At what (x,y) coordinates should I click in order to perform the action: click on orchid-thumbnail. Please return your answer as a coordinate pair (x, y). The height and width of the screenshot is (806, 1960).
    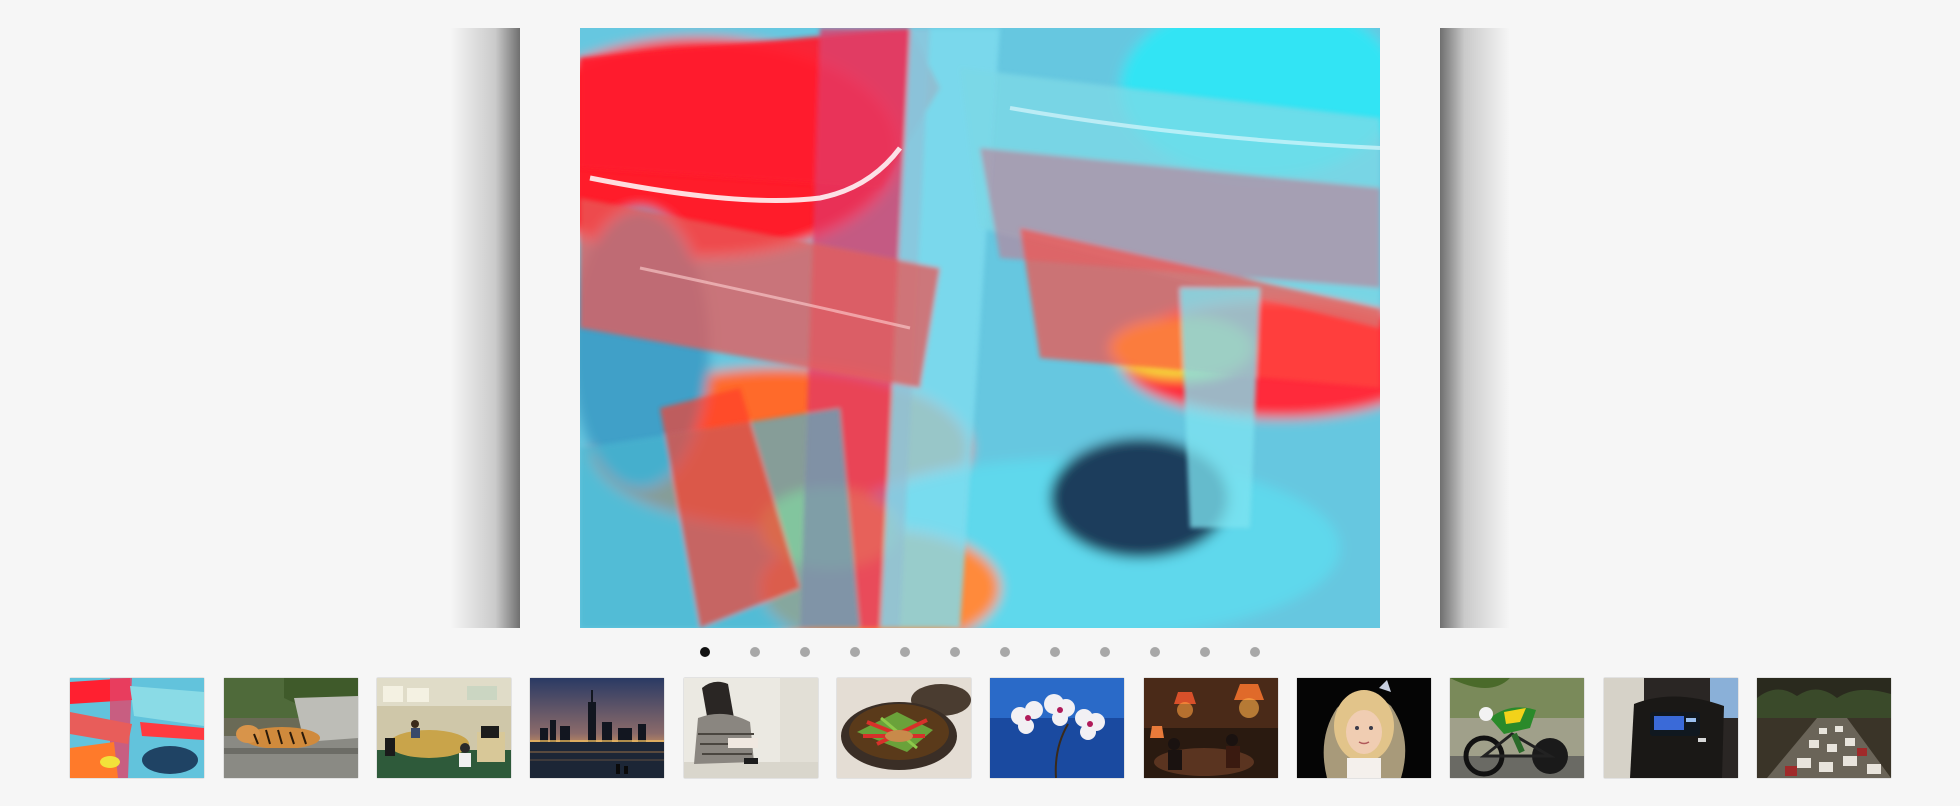
    Looking at the image, I should click on (1057, 728).